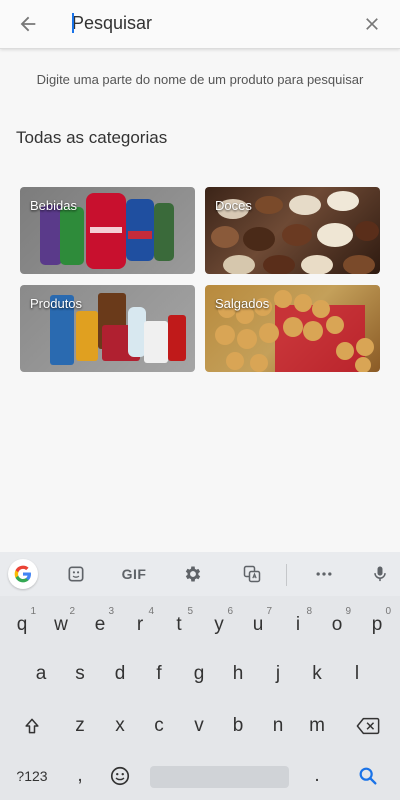 This screenshot has width=400, height=800. I want to click on key-label: o, so click(337, 624).